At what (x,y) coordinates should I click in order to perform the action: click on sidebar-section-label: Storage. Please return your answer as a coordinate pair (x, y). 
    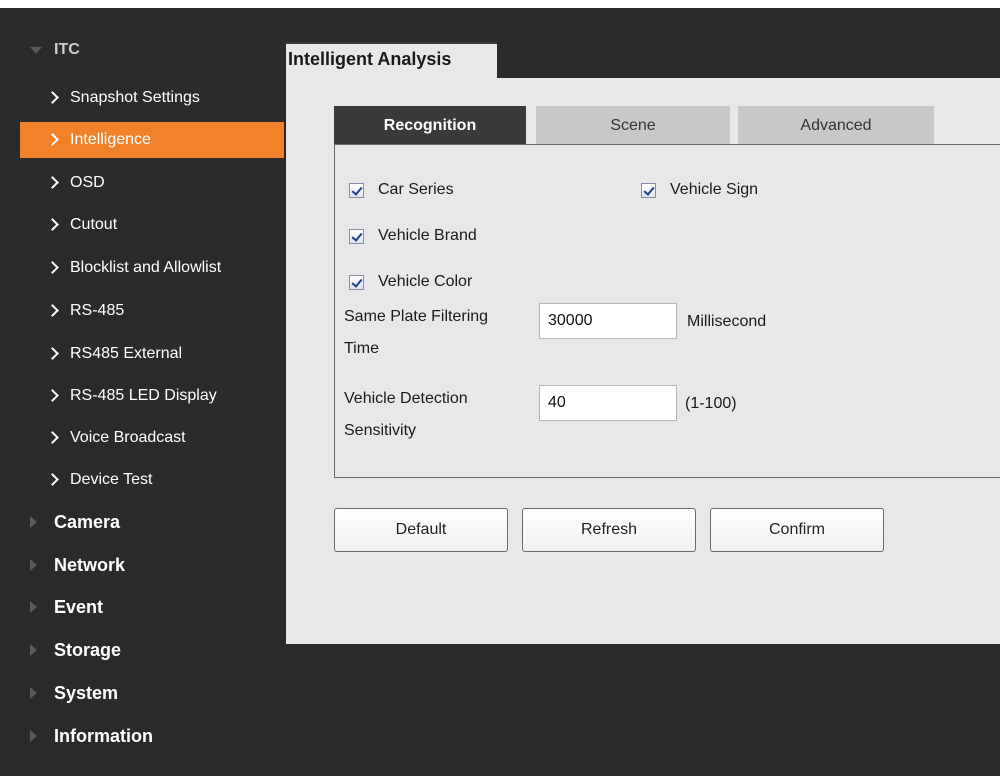
    Looking at the image, I should click on (88, 650).